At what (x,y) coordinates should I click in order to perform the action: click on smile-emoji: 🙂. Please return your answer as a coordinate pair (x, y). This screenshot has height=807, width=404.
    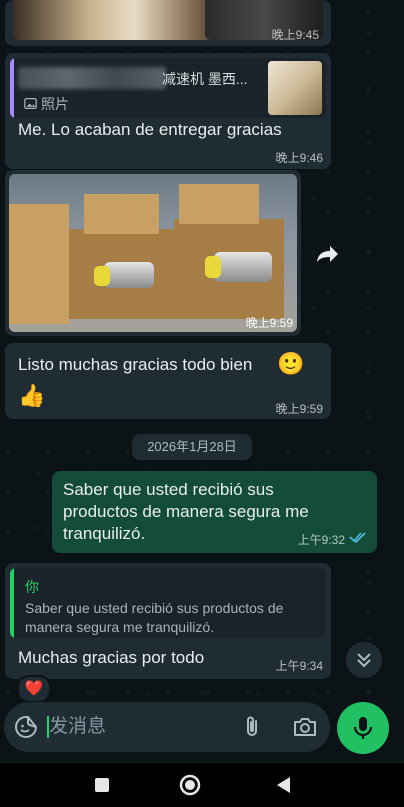
    Looking at the image, I should click on (291, 363).